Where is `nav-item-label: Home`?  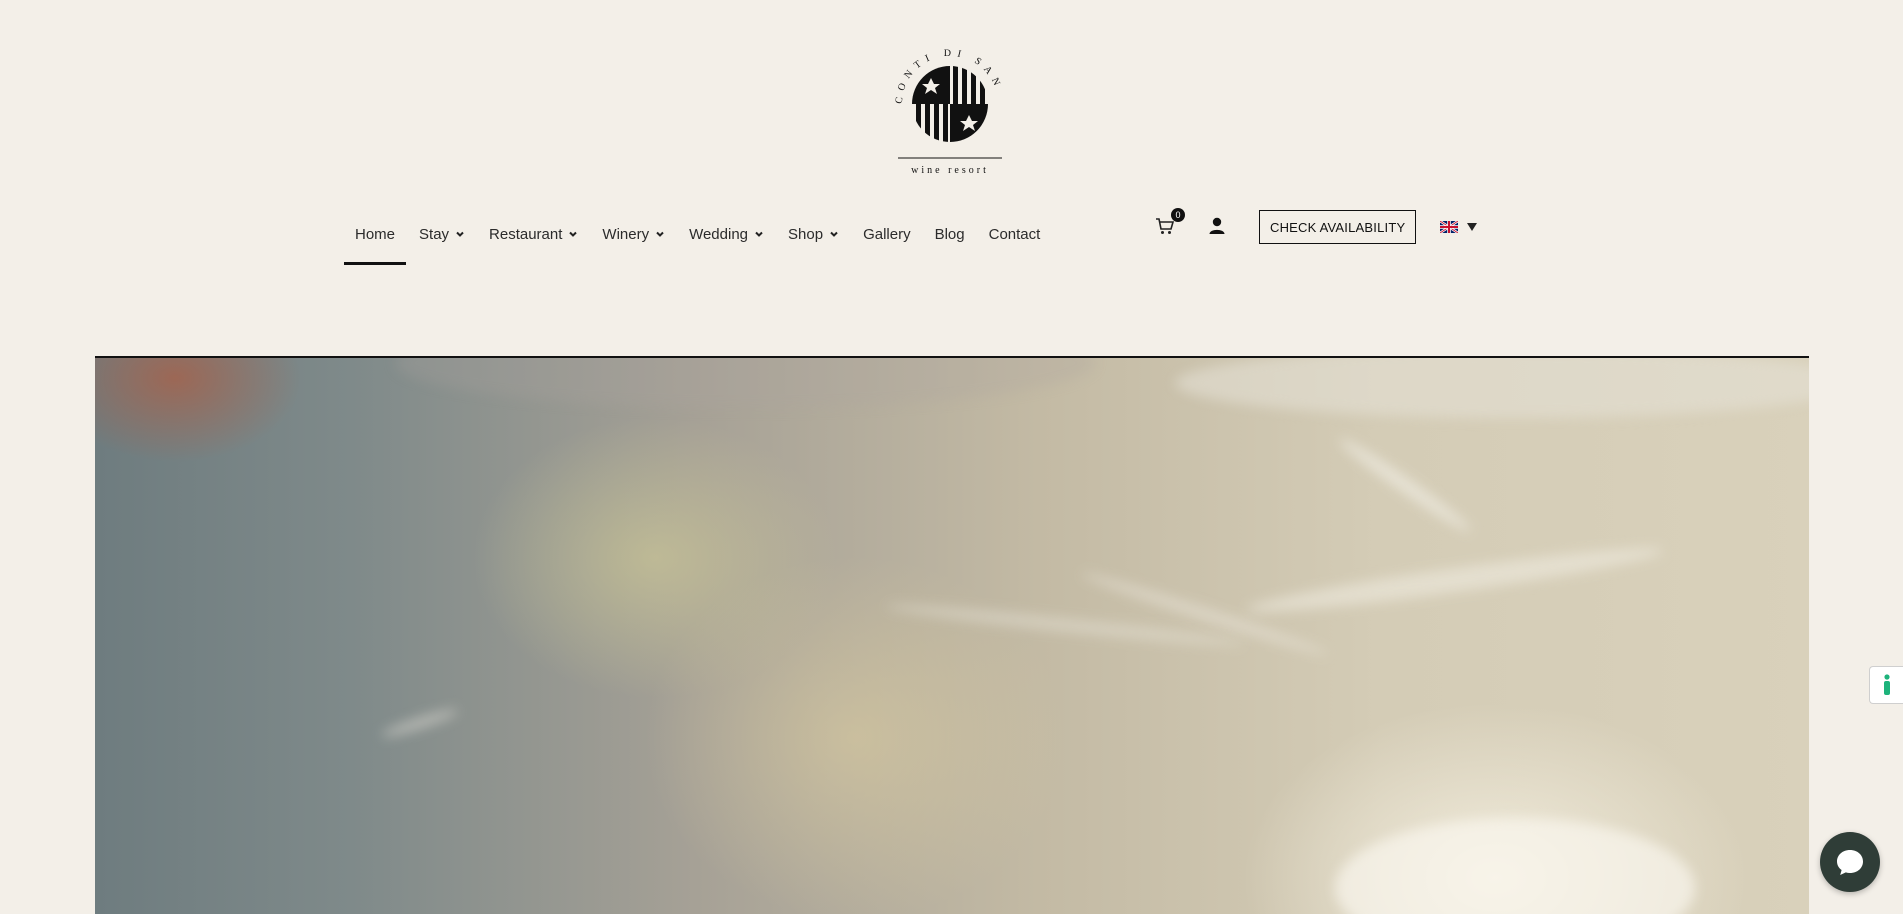 nav-item-label: Home is located at coordinates (375, 234).